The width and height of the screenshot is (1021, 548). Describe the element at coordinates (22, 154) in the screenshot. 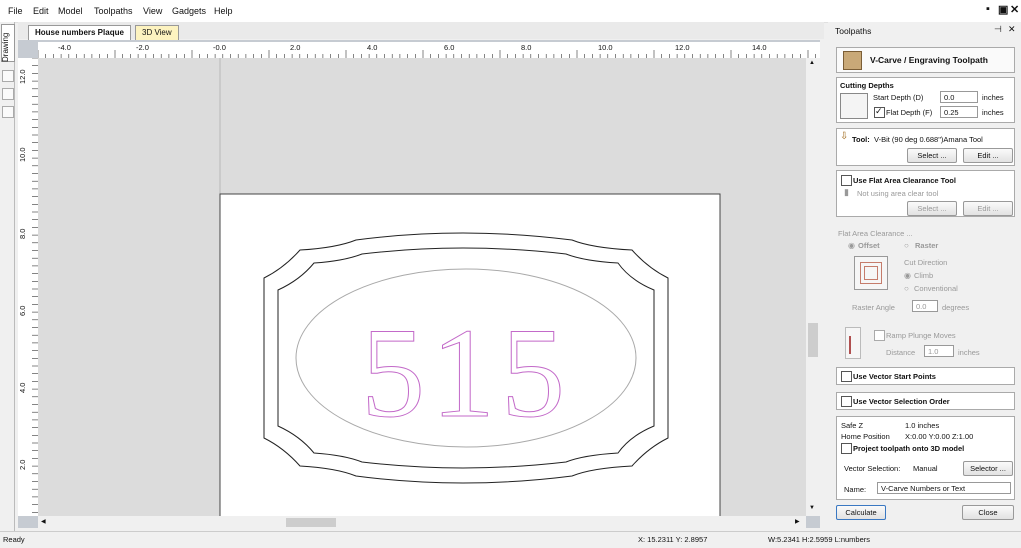

I see `ruler-left-label: 10.0` at that location.